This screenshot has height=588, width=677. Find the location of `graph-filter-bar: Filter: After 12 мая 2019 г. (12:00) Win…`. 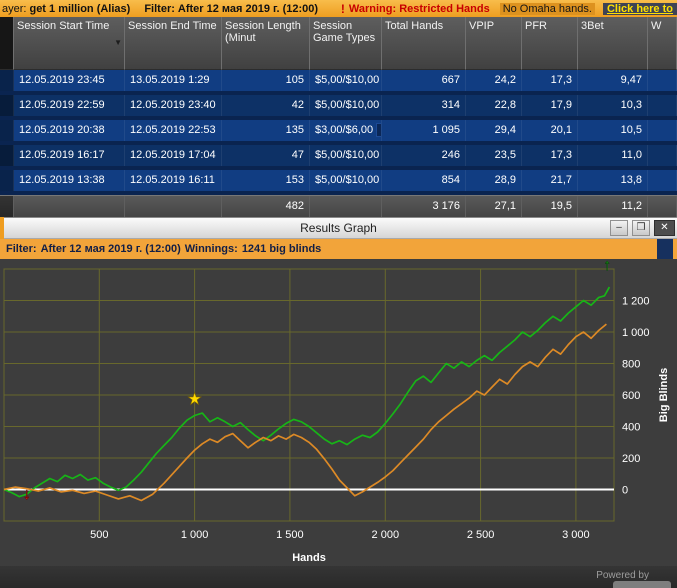

graph-filter-bar: Filter: After 12 мая 2019 г. (12:00) Win… is located at coordinates (338, 249).